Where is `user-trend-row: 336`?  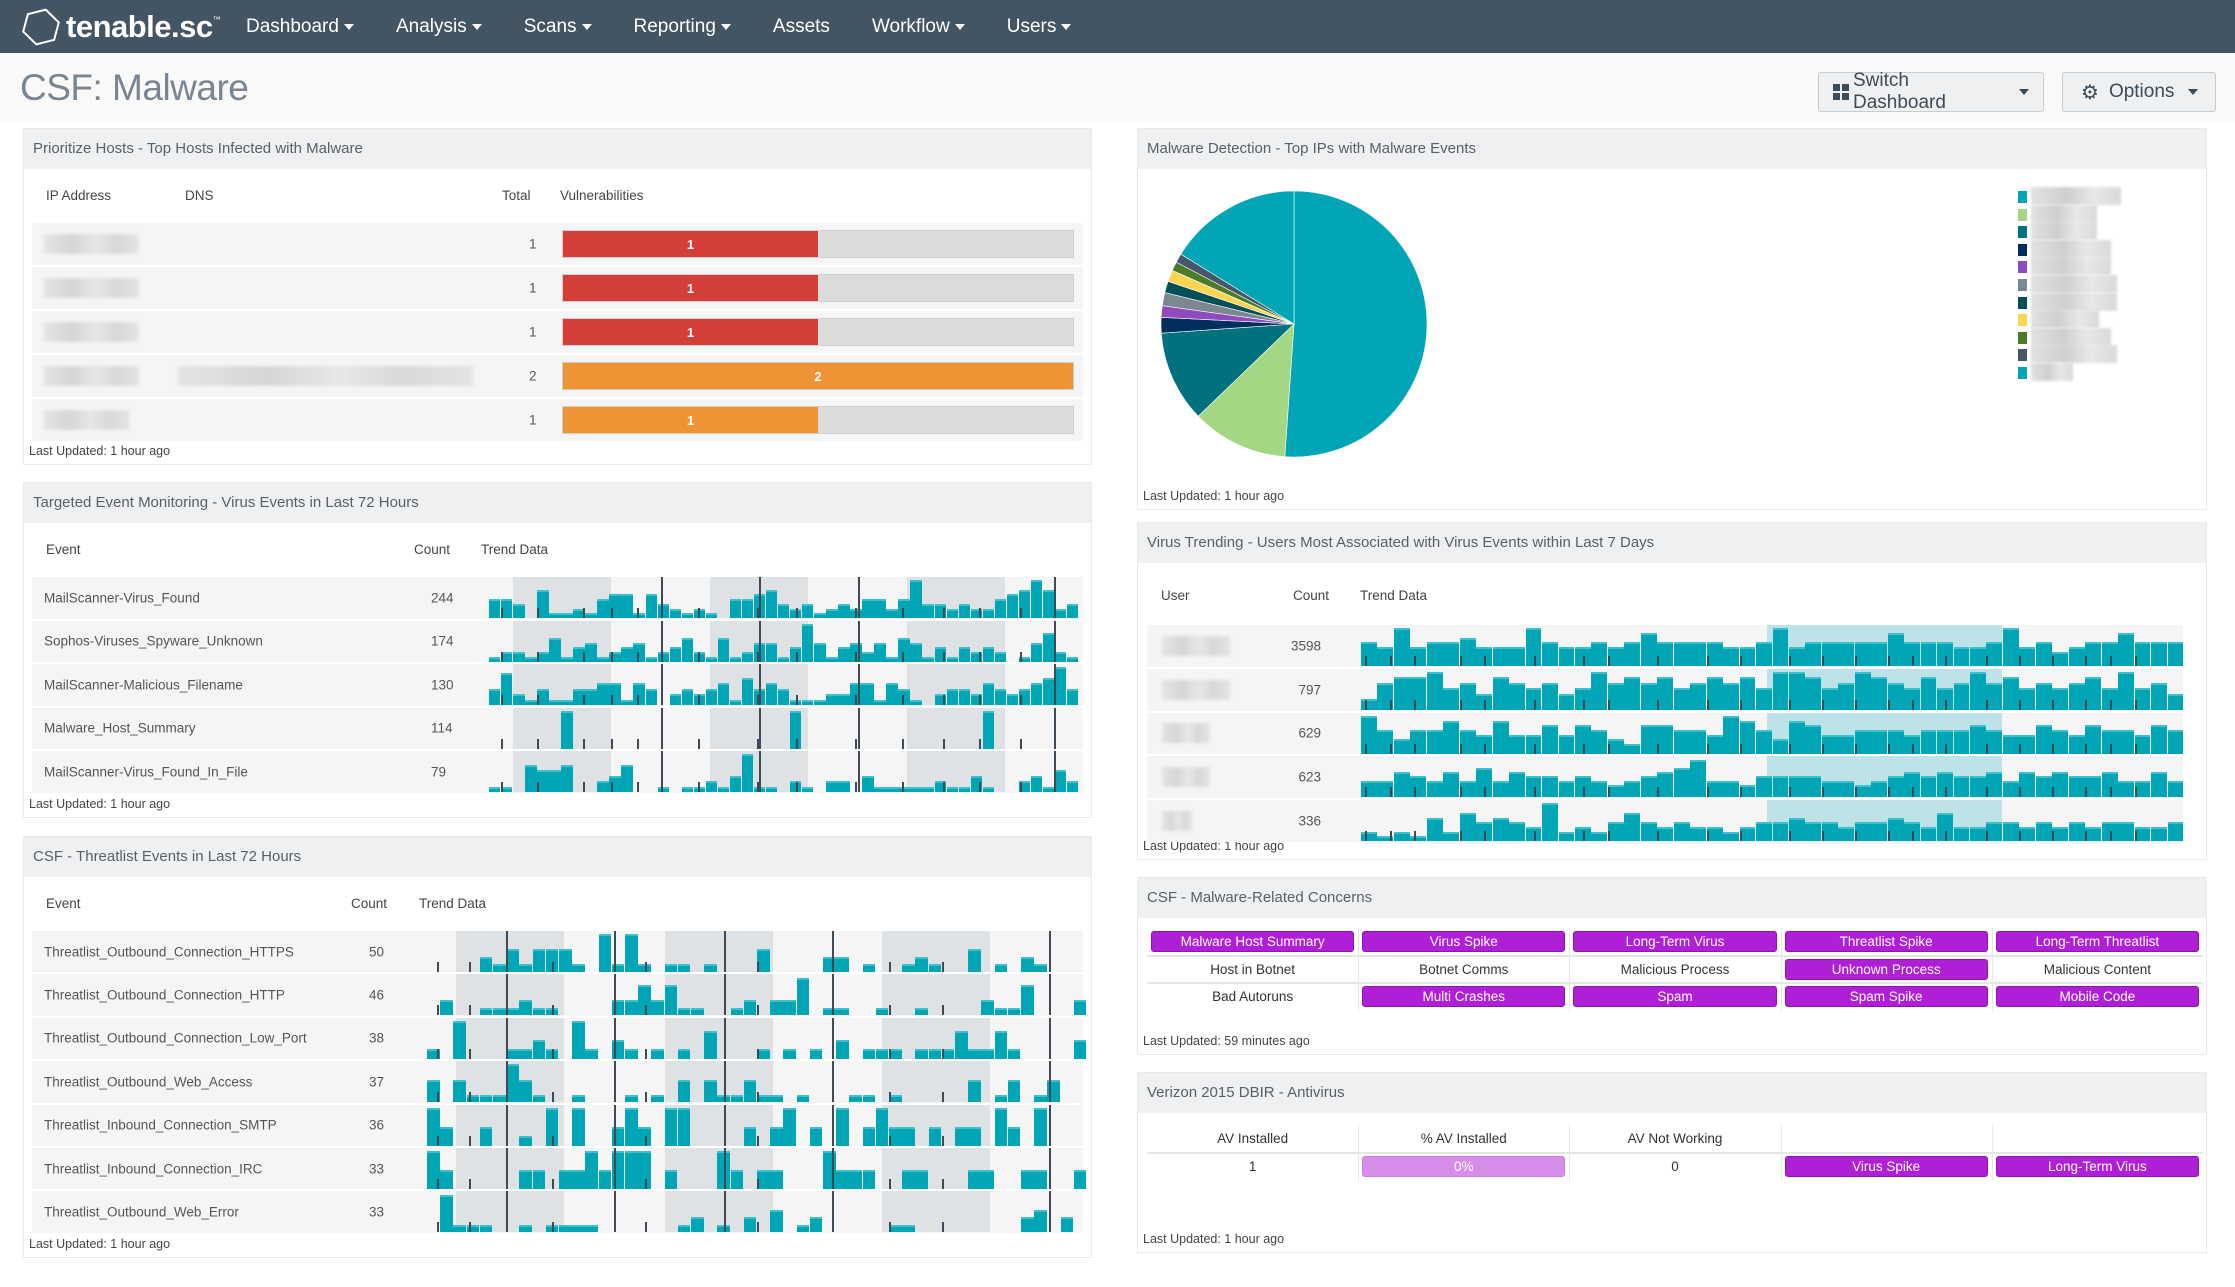 user-trend-row: 336 is located at coordinates (1665, 820).